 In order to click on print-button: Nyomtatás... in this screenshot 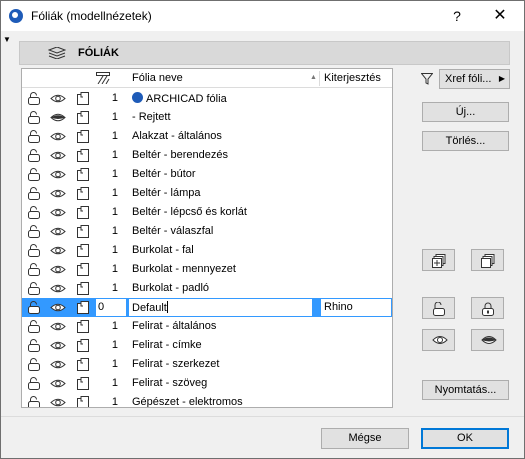, I will do `click(465, 390)`.